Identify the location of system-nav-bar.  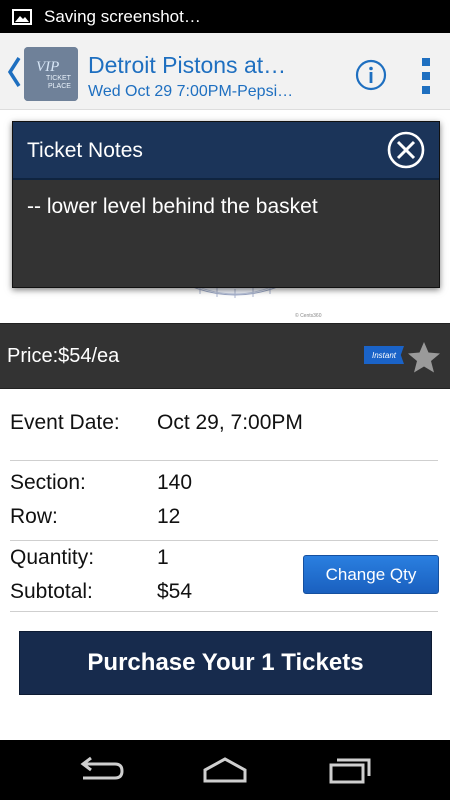
(225, 770).